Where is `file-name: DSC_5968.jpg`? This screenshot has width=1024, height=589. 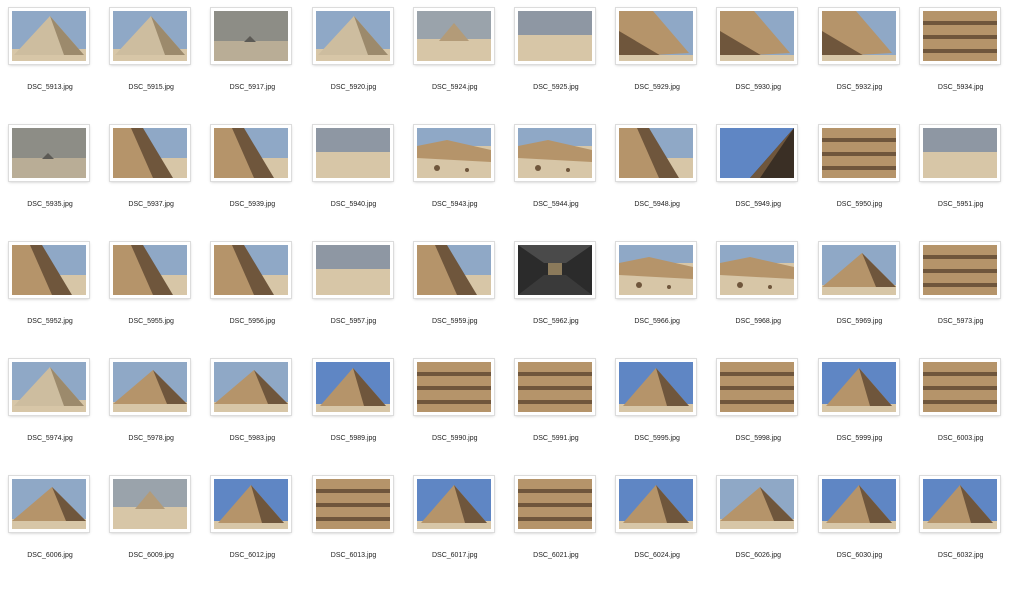 file-name: DSC_5968.jpg is located at coordinates (758, 321).